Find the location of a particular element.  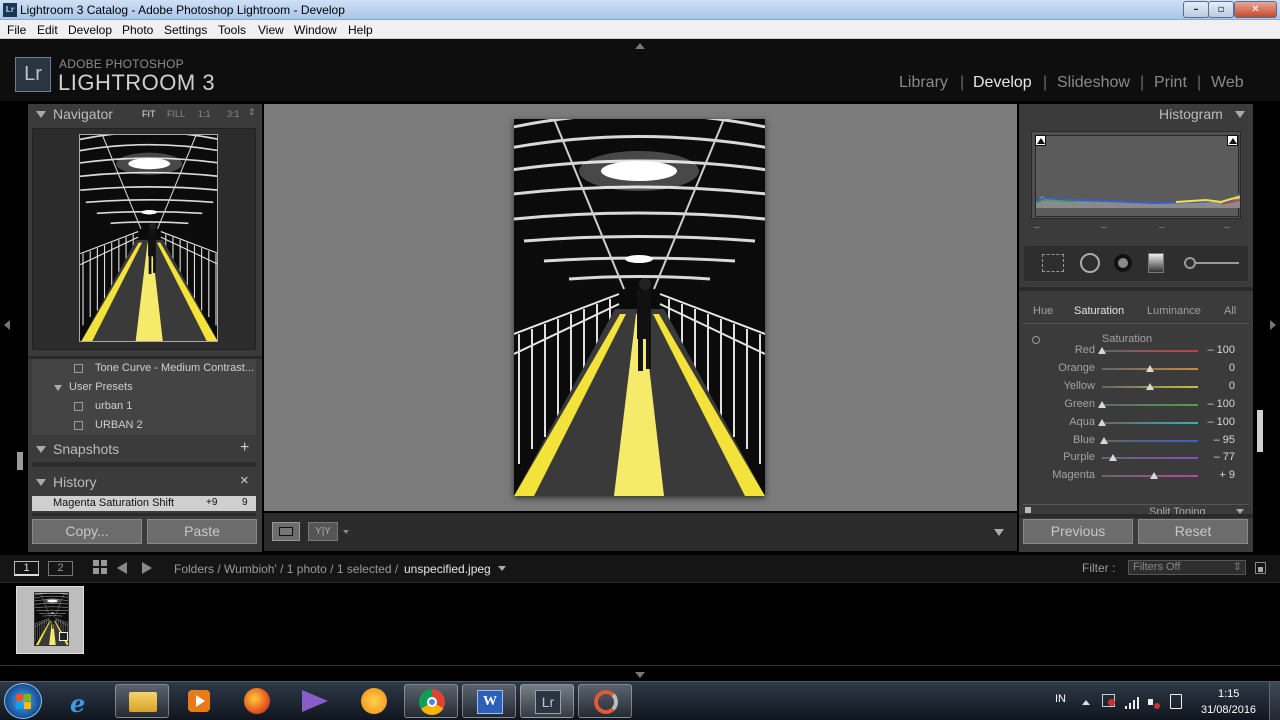

menu-view: View is located at coordinates (271, 30).